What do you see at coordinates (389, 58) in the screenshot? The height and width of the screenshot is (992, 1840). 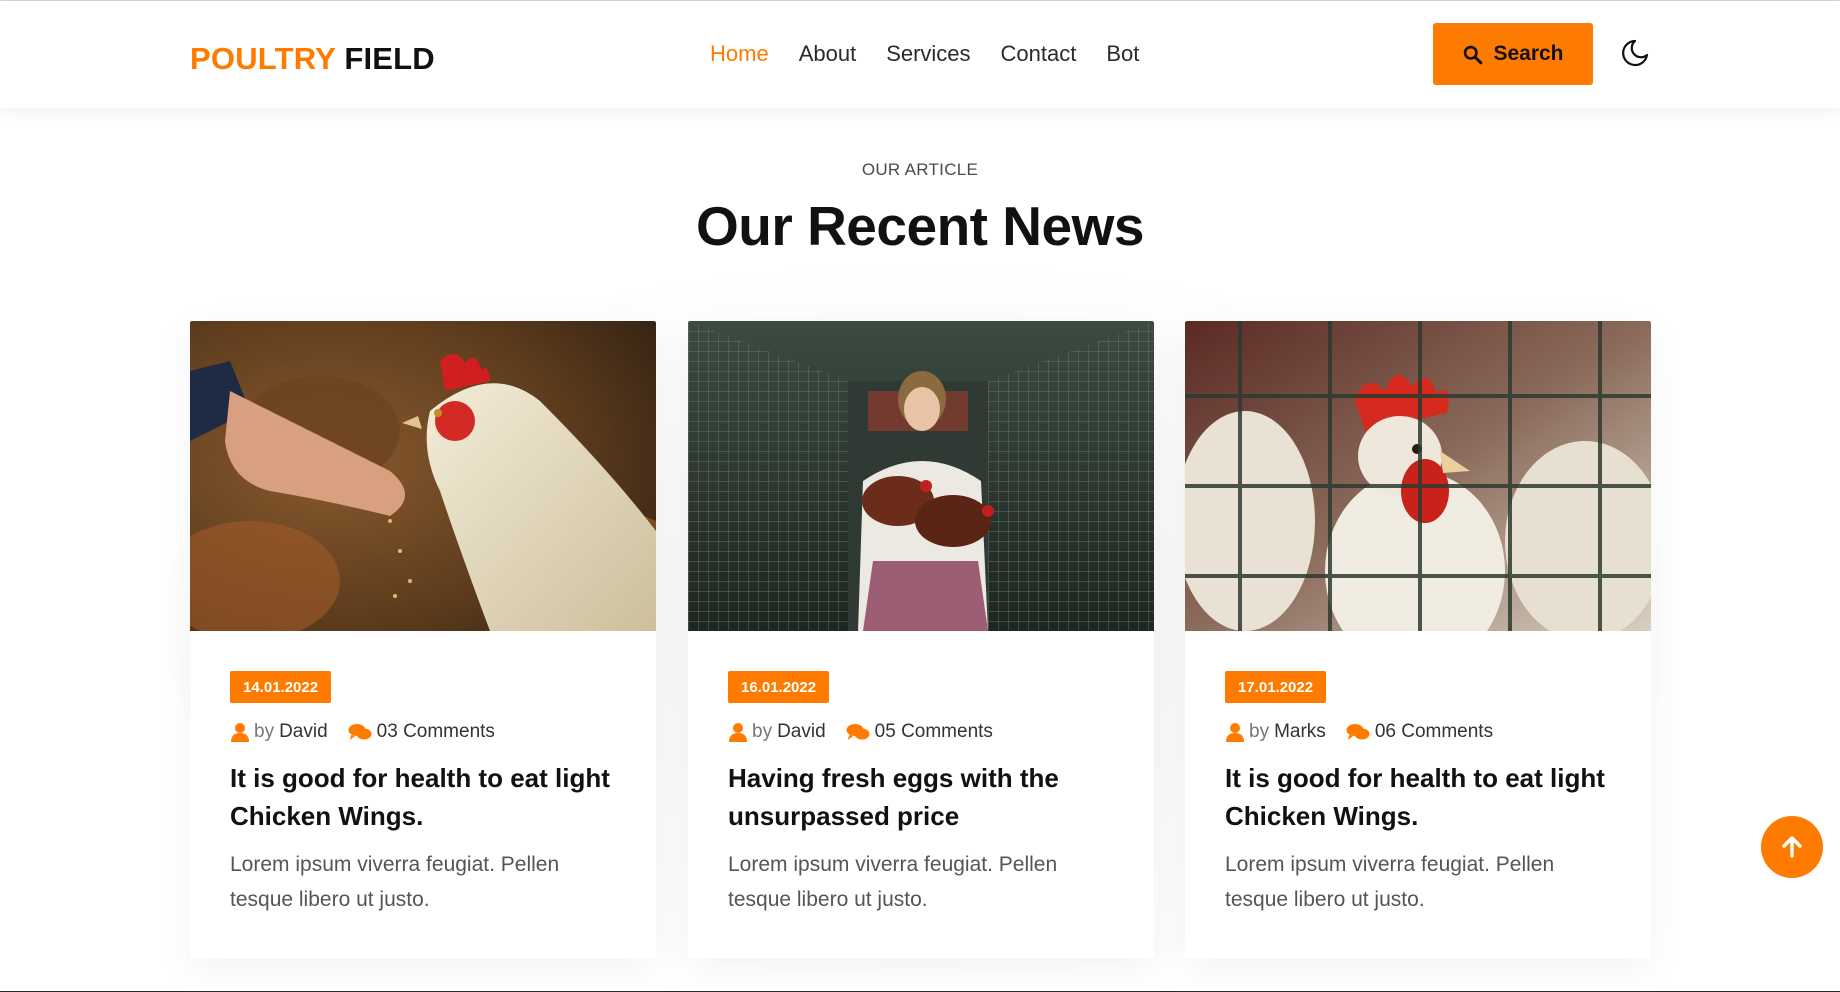 I see `logo-secondary-text: FIELD` at bounding box center [389, 58].